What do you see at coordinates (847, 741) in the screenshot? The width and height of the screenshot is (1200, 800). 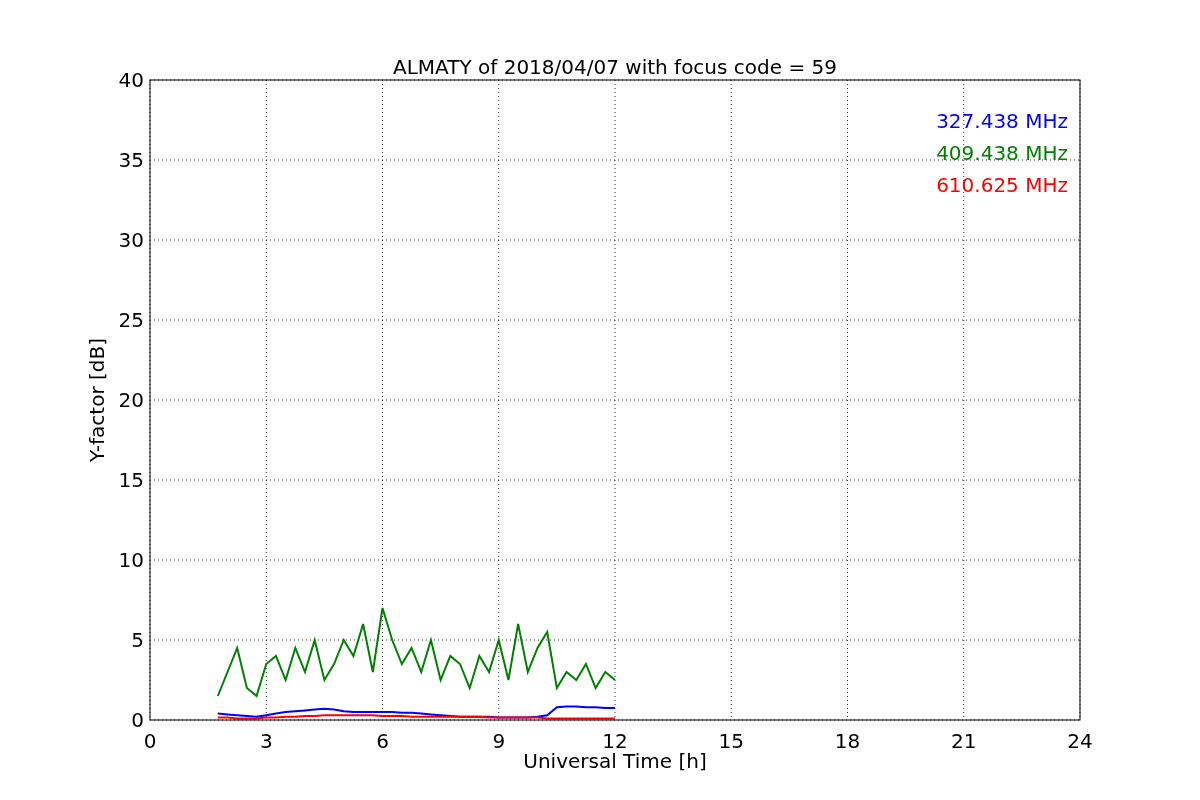 I see `x-tick-label: 18` at bounding box center [847, 741].